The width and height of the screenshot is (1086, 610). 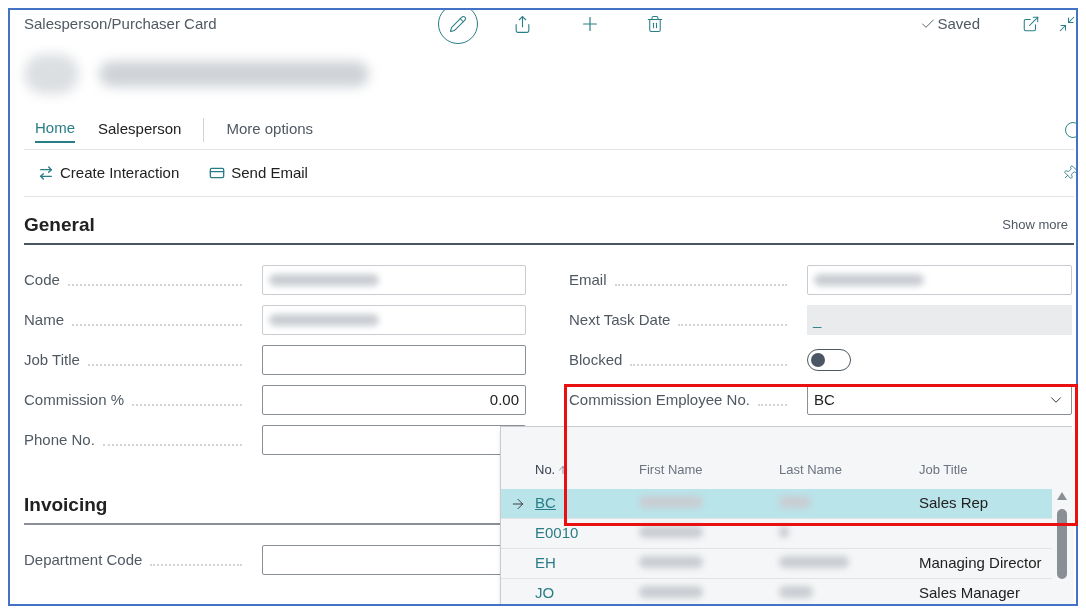 I want to click on row-number-link: BC, so click(x=545, y=503).